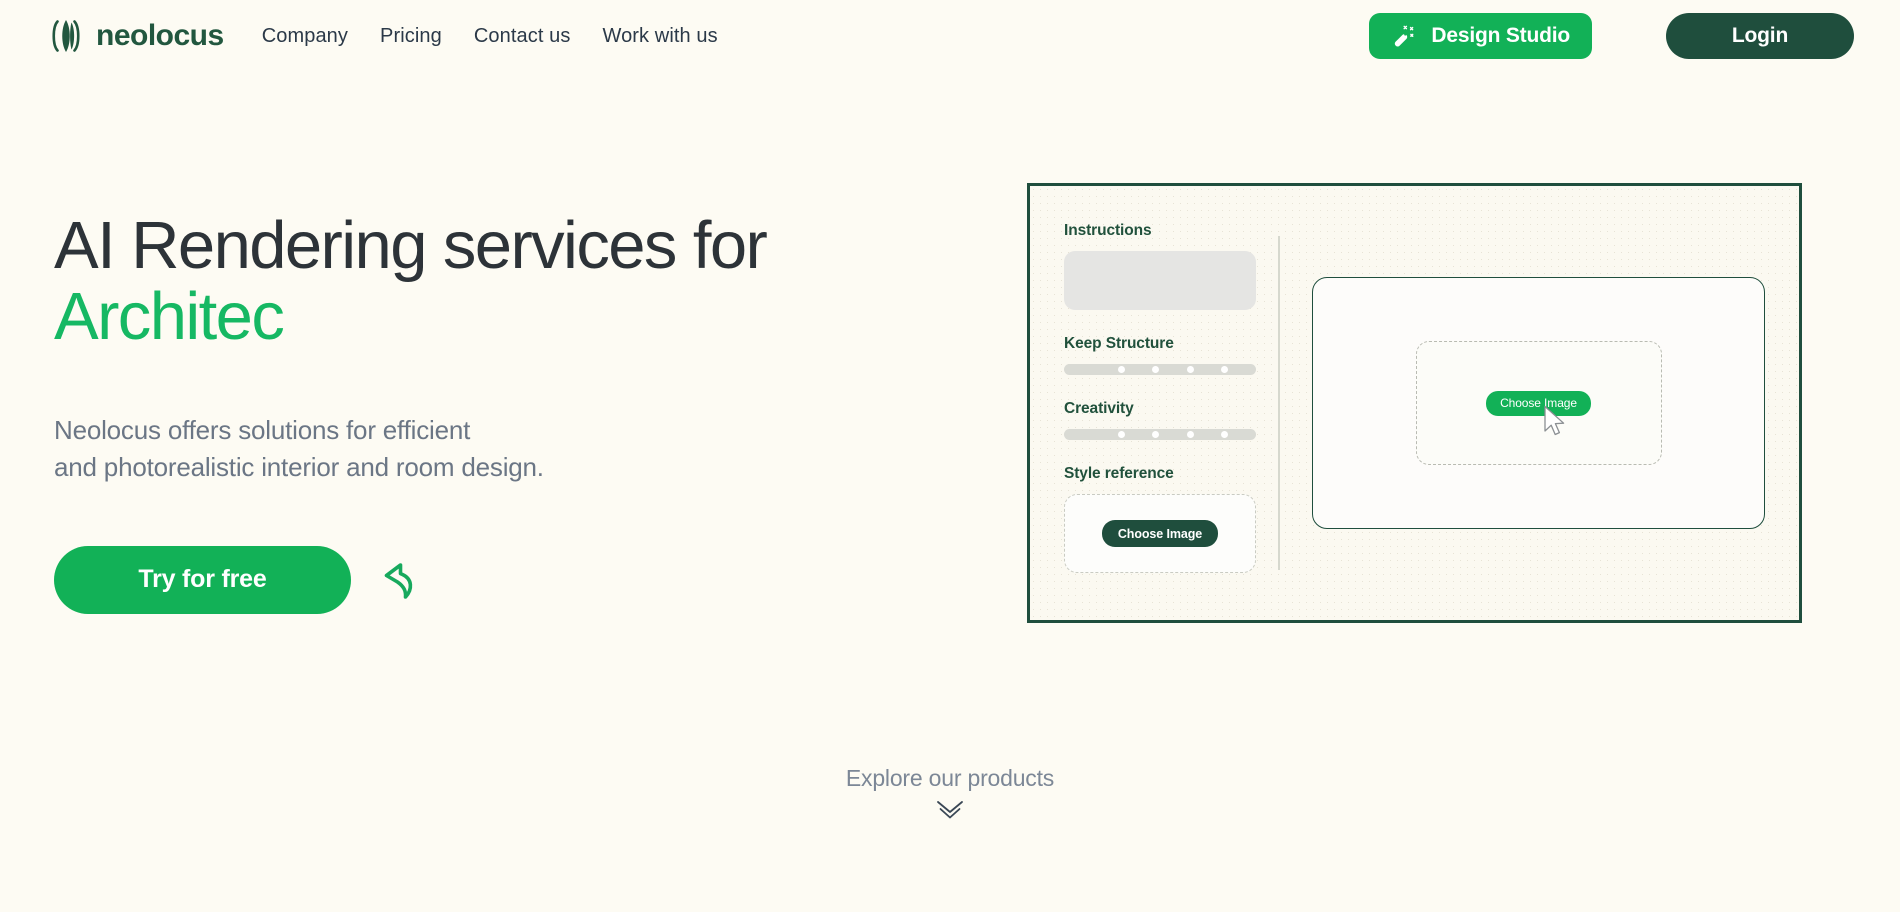  I want to click on brand-logo-link: neolocus, so click(135, 36).